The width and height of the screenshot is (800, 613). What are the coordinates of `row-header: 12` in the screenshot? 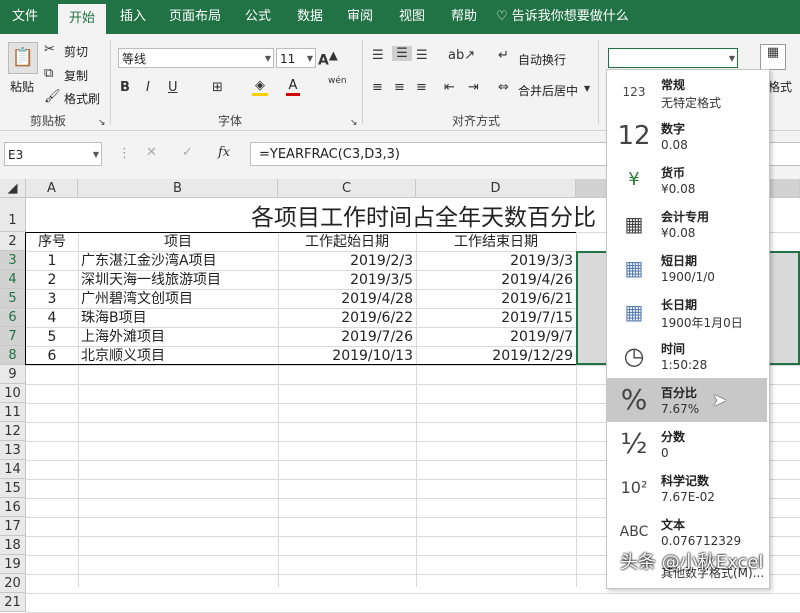 It's located at (13, 431).